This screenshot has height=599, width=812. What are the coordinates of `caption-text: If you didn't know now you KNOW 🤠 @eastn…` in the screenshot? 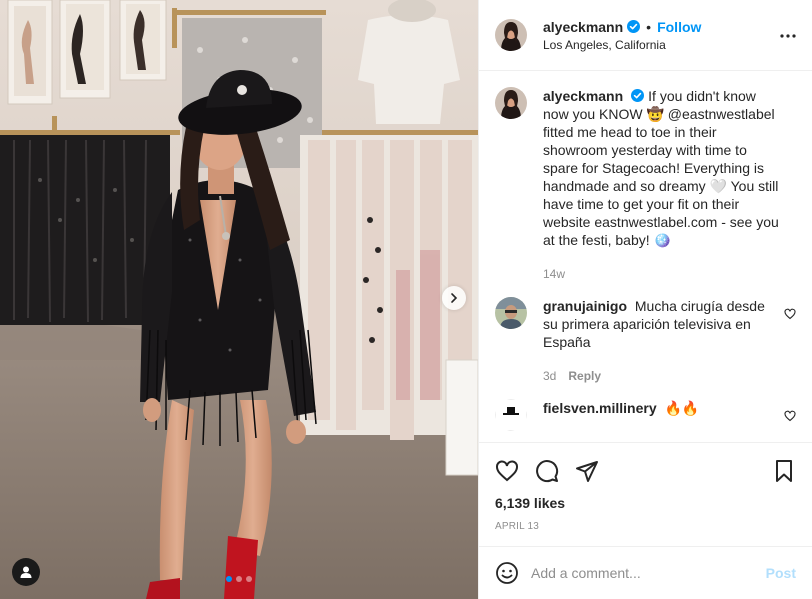 It's located at (661, 168).